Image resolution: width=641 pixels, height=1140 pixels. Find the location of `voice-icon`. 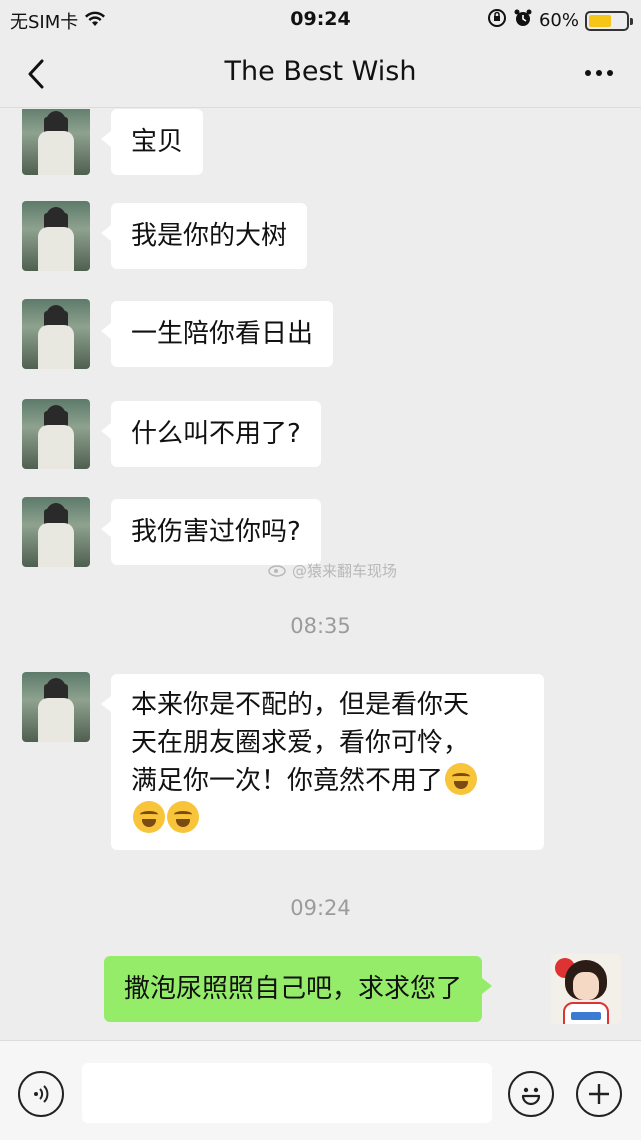

voice-icon is located at coordinates (41, 1094).